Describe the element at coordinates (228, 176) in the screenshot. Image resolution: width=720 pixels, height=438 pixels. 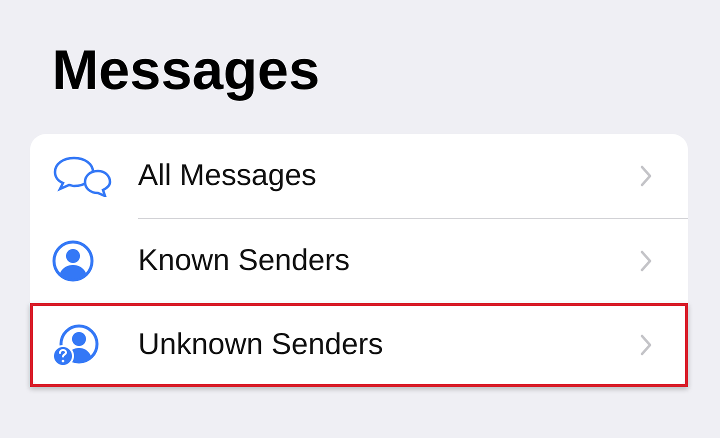
I see `item-label: All Messages` at that location.